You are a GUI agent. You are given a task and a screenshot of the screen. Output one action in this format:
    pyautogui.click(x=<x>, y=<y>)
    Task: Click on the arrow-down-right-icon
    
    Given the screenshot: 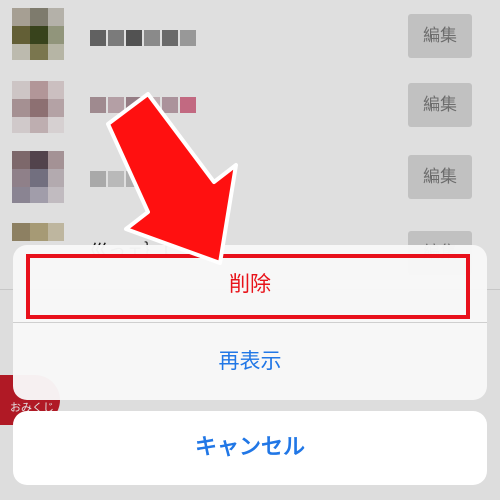 What is the action you would take?
    pyautogui.click(x=172, y=178)
    